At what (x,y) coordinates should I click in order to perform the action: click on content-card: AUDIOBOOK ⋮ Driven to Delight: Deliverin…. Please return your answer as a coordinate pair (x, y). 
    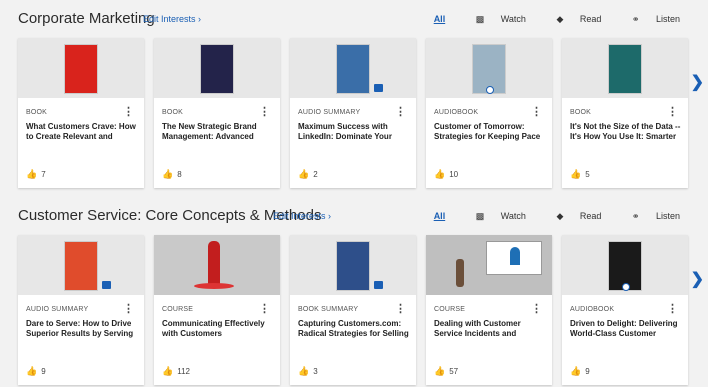
    Looking at the image, I should click on (625, 310).